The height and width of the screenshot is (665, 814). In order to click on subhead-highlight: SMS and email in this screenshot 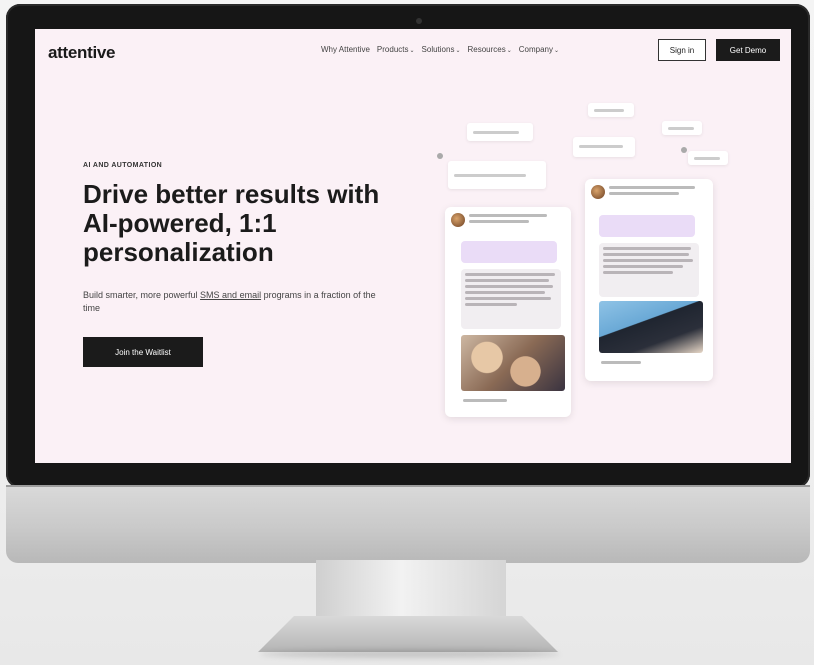, I will do `click(231, 295)`.